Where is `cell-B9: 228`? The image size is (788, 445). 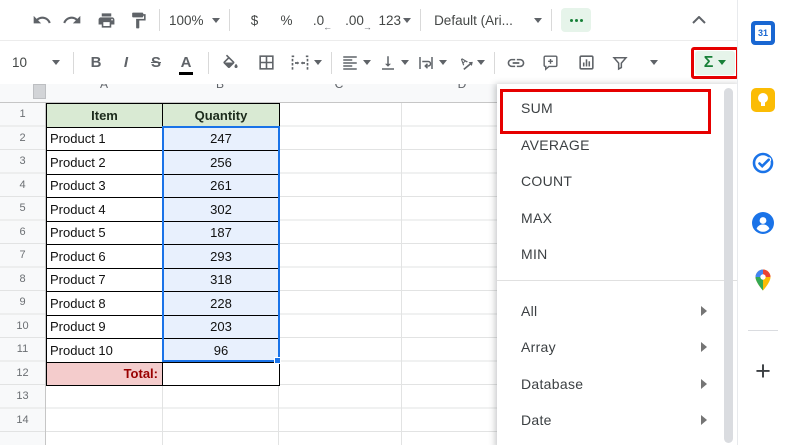
cell-B9: 228 is located at coordinates (221, 304).